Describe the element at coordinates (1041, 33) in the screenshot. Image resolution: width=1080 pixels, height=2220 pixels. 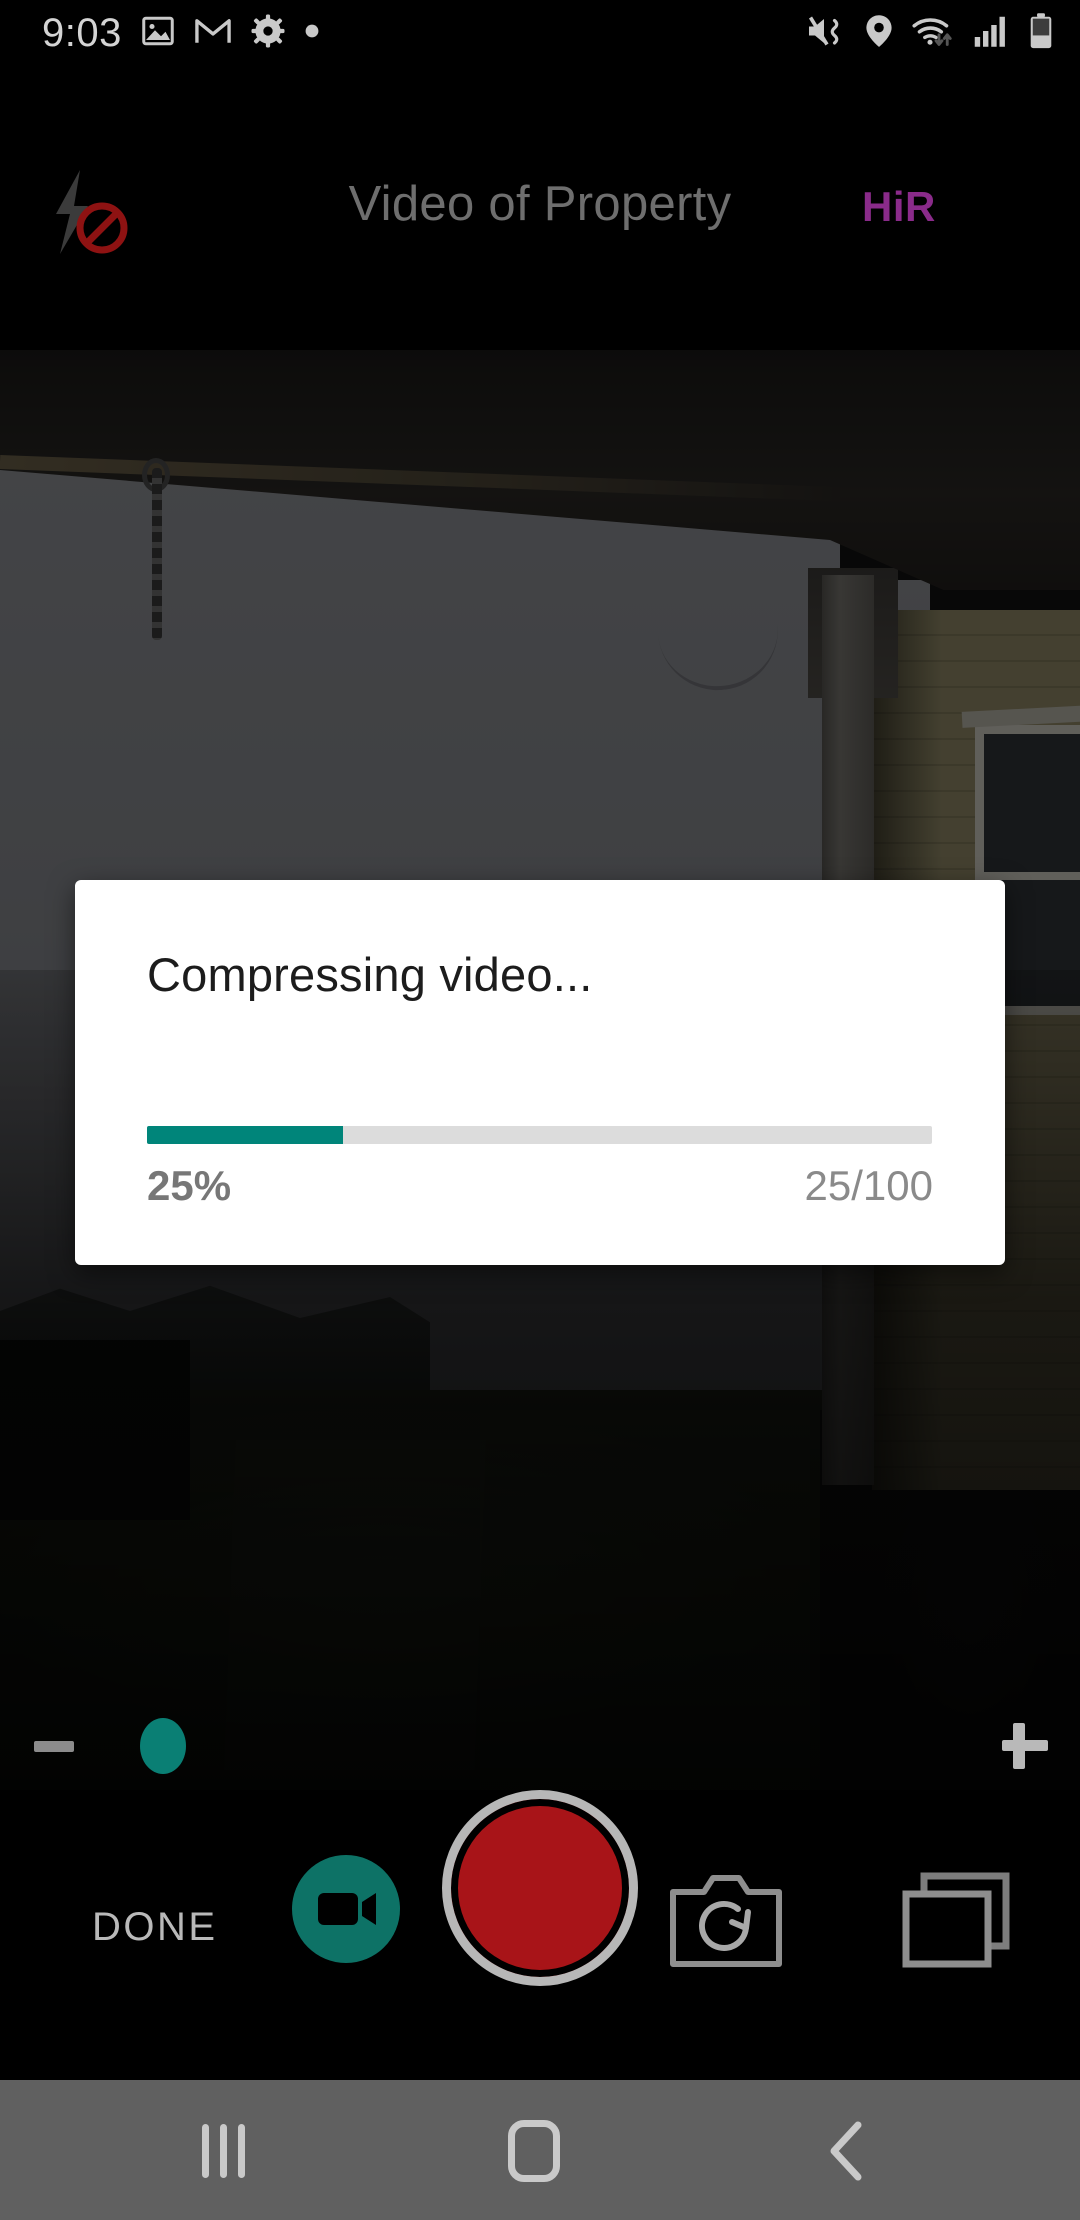
I see `battery-icon` at that location.